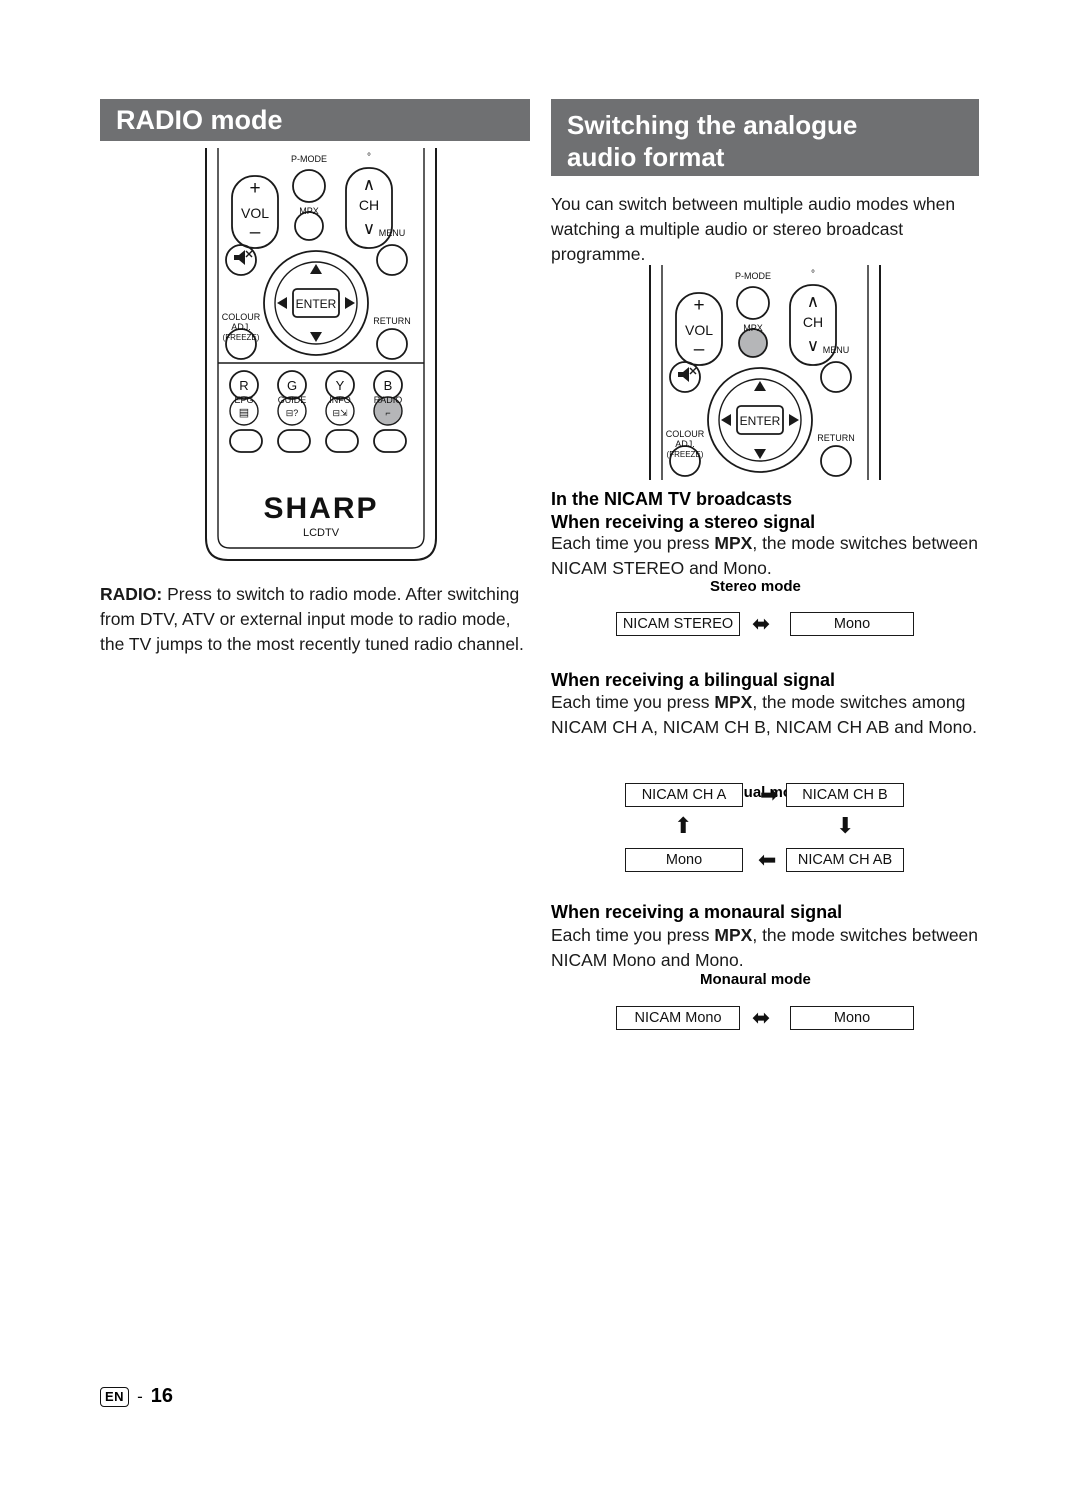  What do you see at coordinates (140, 1396) in the screenshot?
I see `footer-dash: -` at bounding box center [140, 1396].